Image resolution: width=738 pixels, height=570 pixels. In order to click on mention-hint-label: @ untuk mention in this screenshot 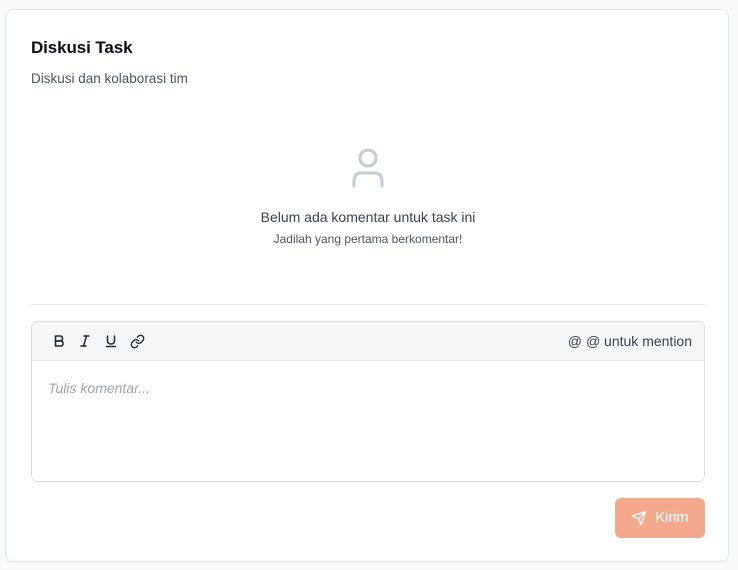, I will do `click(638, 341)`.